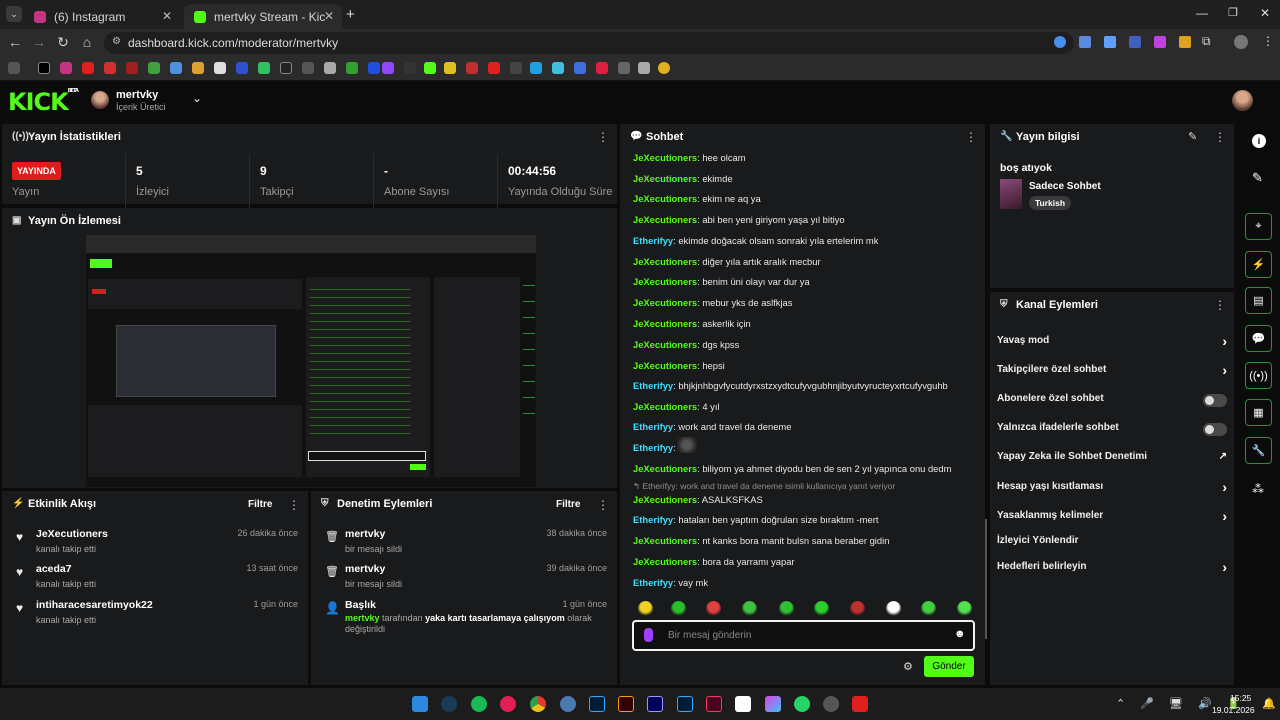 This screenshot has height=720, width=1280. What do you see at coordinates (263, 16) in the screenshot?
I see `tab-kick-dashboard: mertvky Stream - Kick Dashboa ✕` at bounding box center [263, 16].